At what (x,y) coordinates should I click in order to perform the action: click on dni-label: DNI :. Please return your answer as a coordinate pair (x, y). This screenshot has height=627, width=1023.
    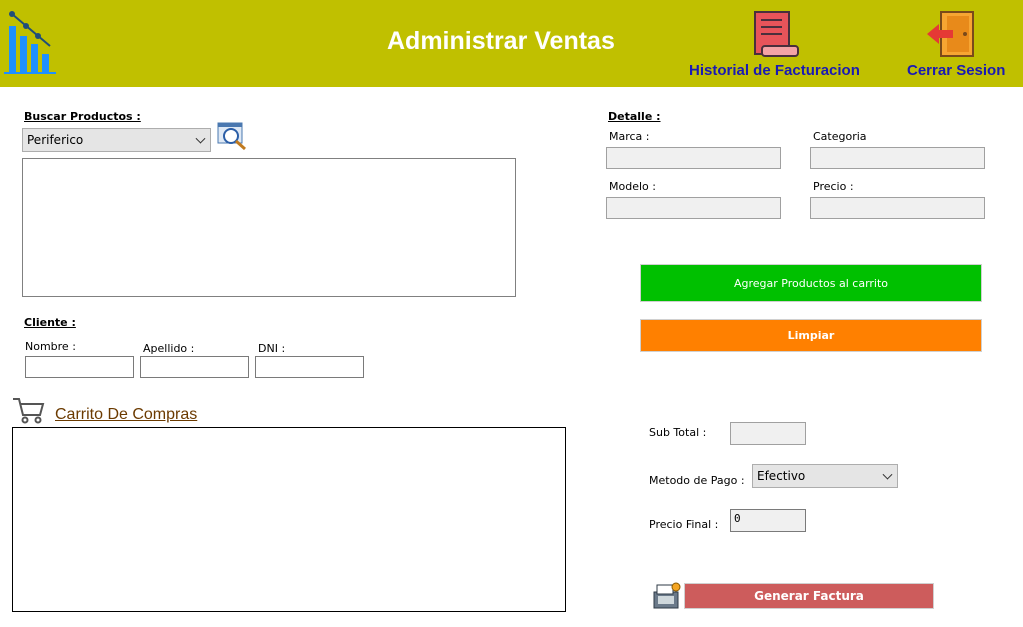
    Looking at the image, I should click on (272, 348).